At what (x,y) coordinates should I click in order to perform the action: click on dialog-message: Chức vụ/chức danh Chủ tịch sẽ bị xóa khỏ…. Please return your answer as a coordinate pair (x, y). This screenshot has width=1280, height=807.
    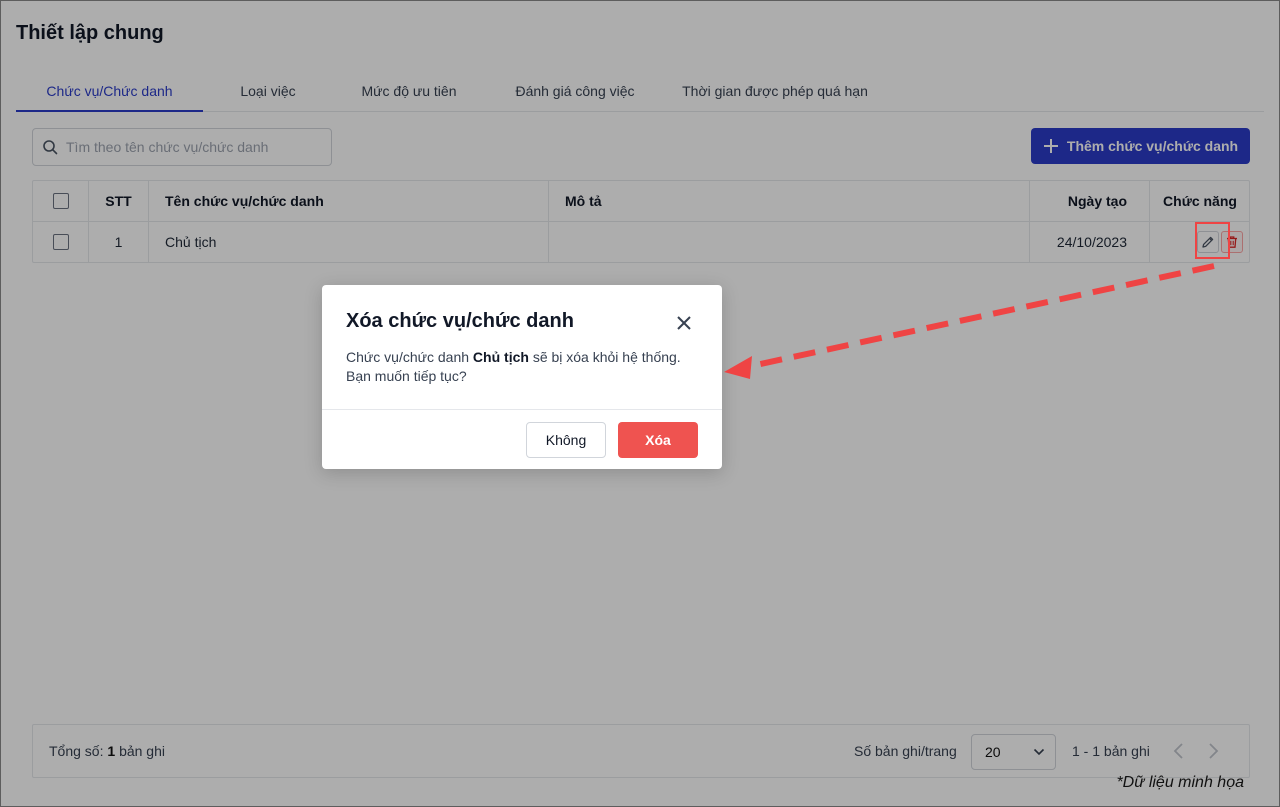
    Looking at the image, I should click on (522, 367).